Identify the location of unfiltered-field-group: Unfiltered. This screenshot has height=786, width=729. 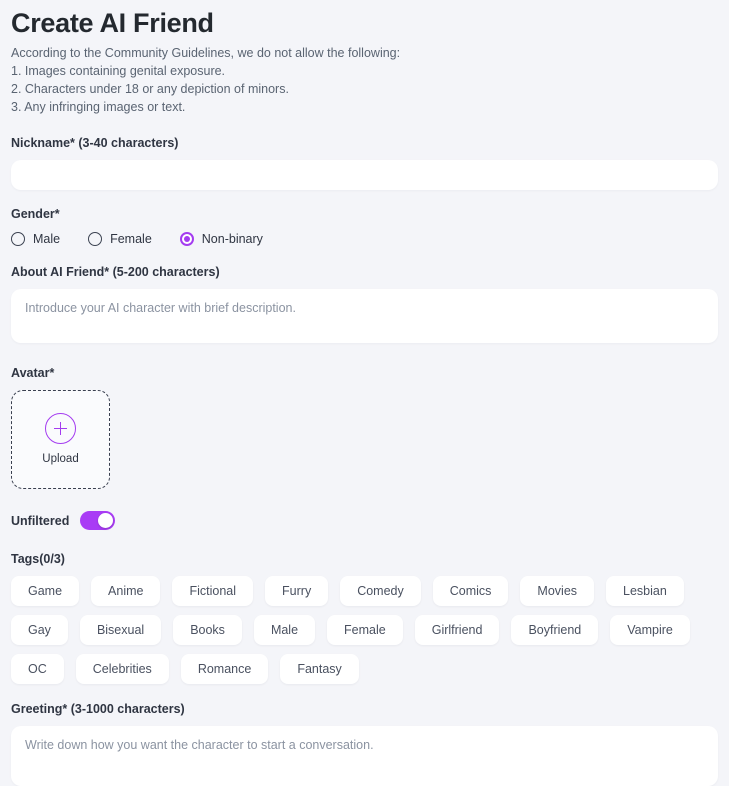
(364, 520).